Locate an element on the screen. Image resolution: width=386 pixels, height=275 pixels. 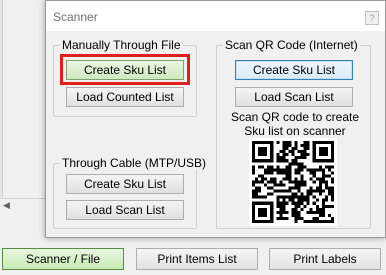
qr-hint-line-2: Sku list on scanner is located at coordinates (295, 131).